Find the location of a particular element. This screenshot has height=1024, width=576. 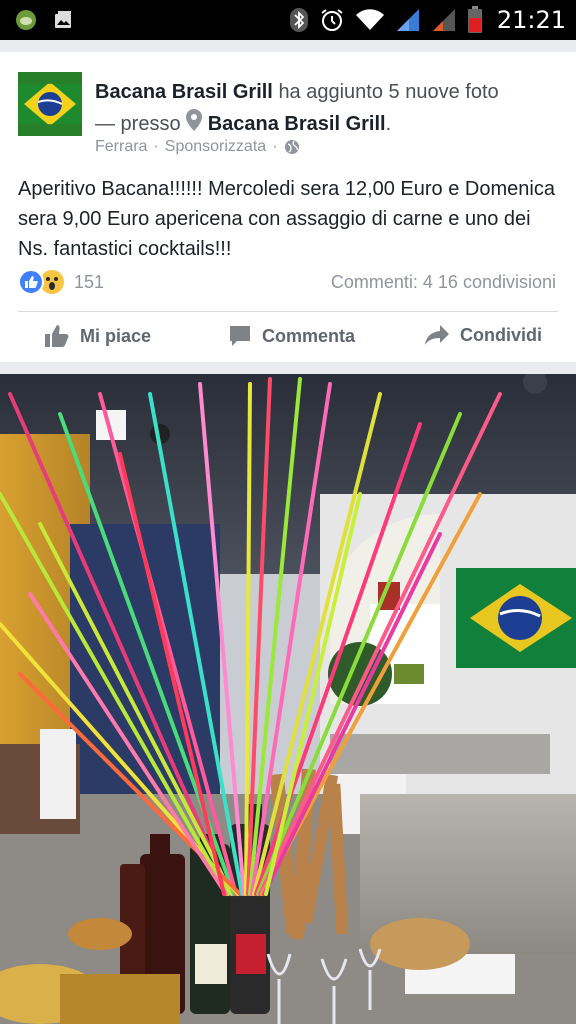

page-name-link: Bacana Brasil Grill is located at coordinates (184, 92).